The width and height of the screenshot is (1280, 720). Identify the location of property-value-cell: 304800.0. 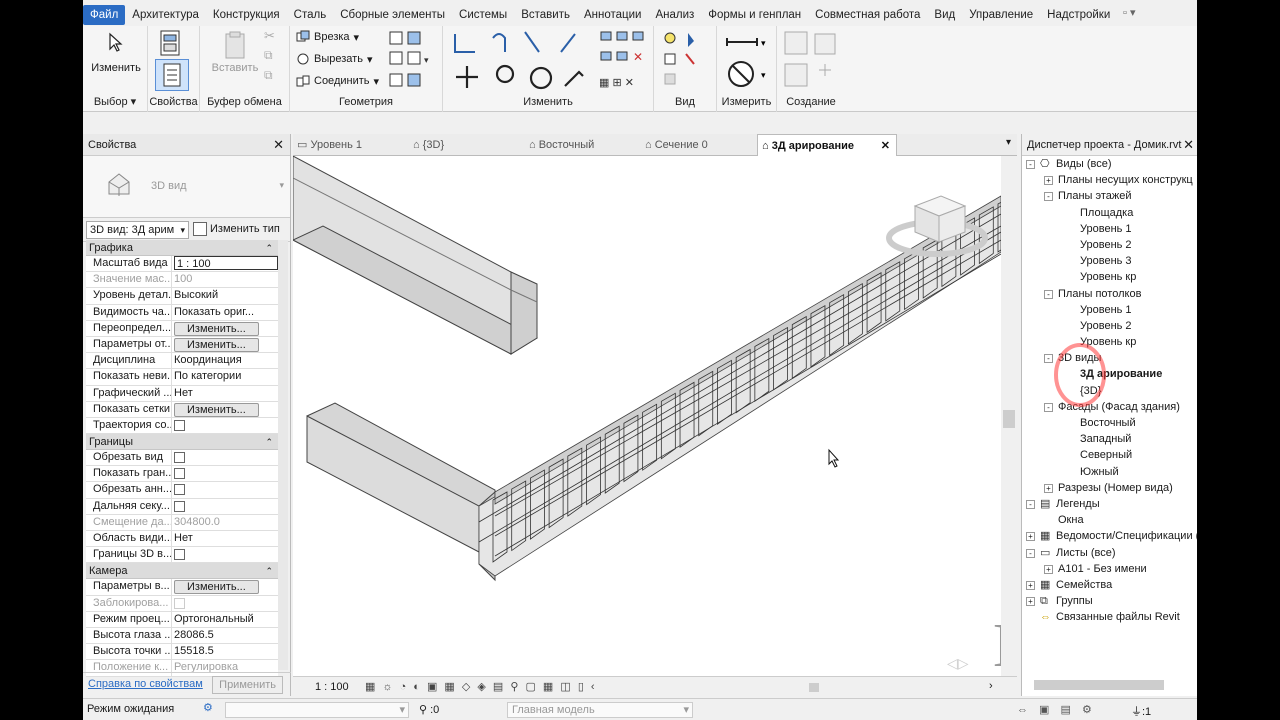
(225, 522).